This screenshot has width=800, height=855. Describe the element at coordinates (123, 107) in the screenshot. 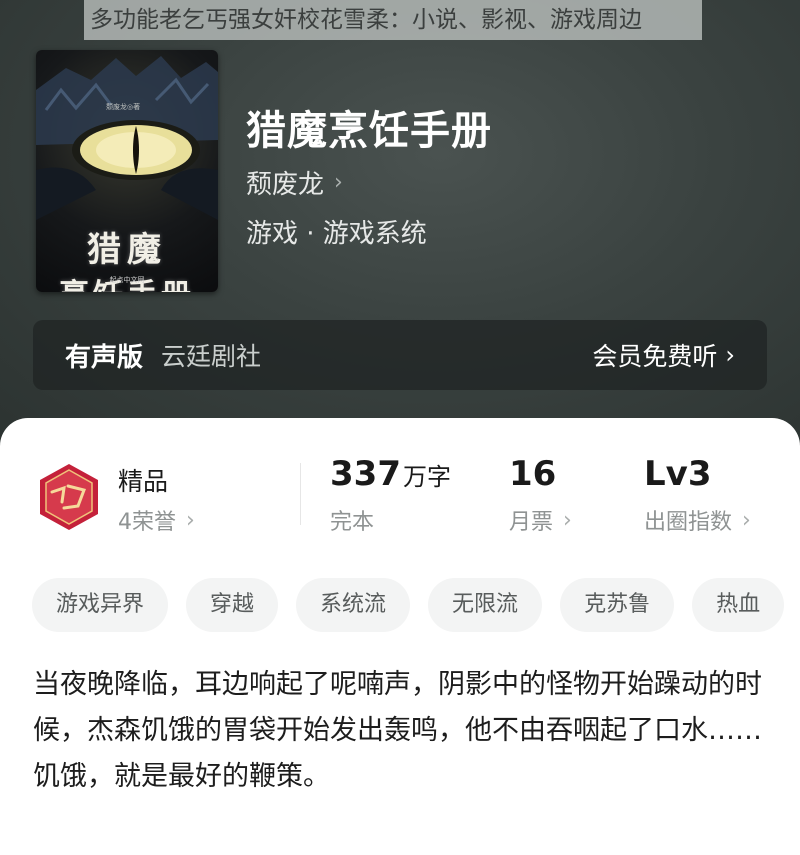

I see `cover-author: 颓废龙◎著` at that location.